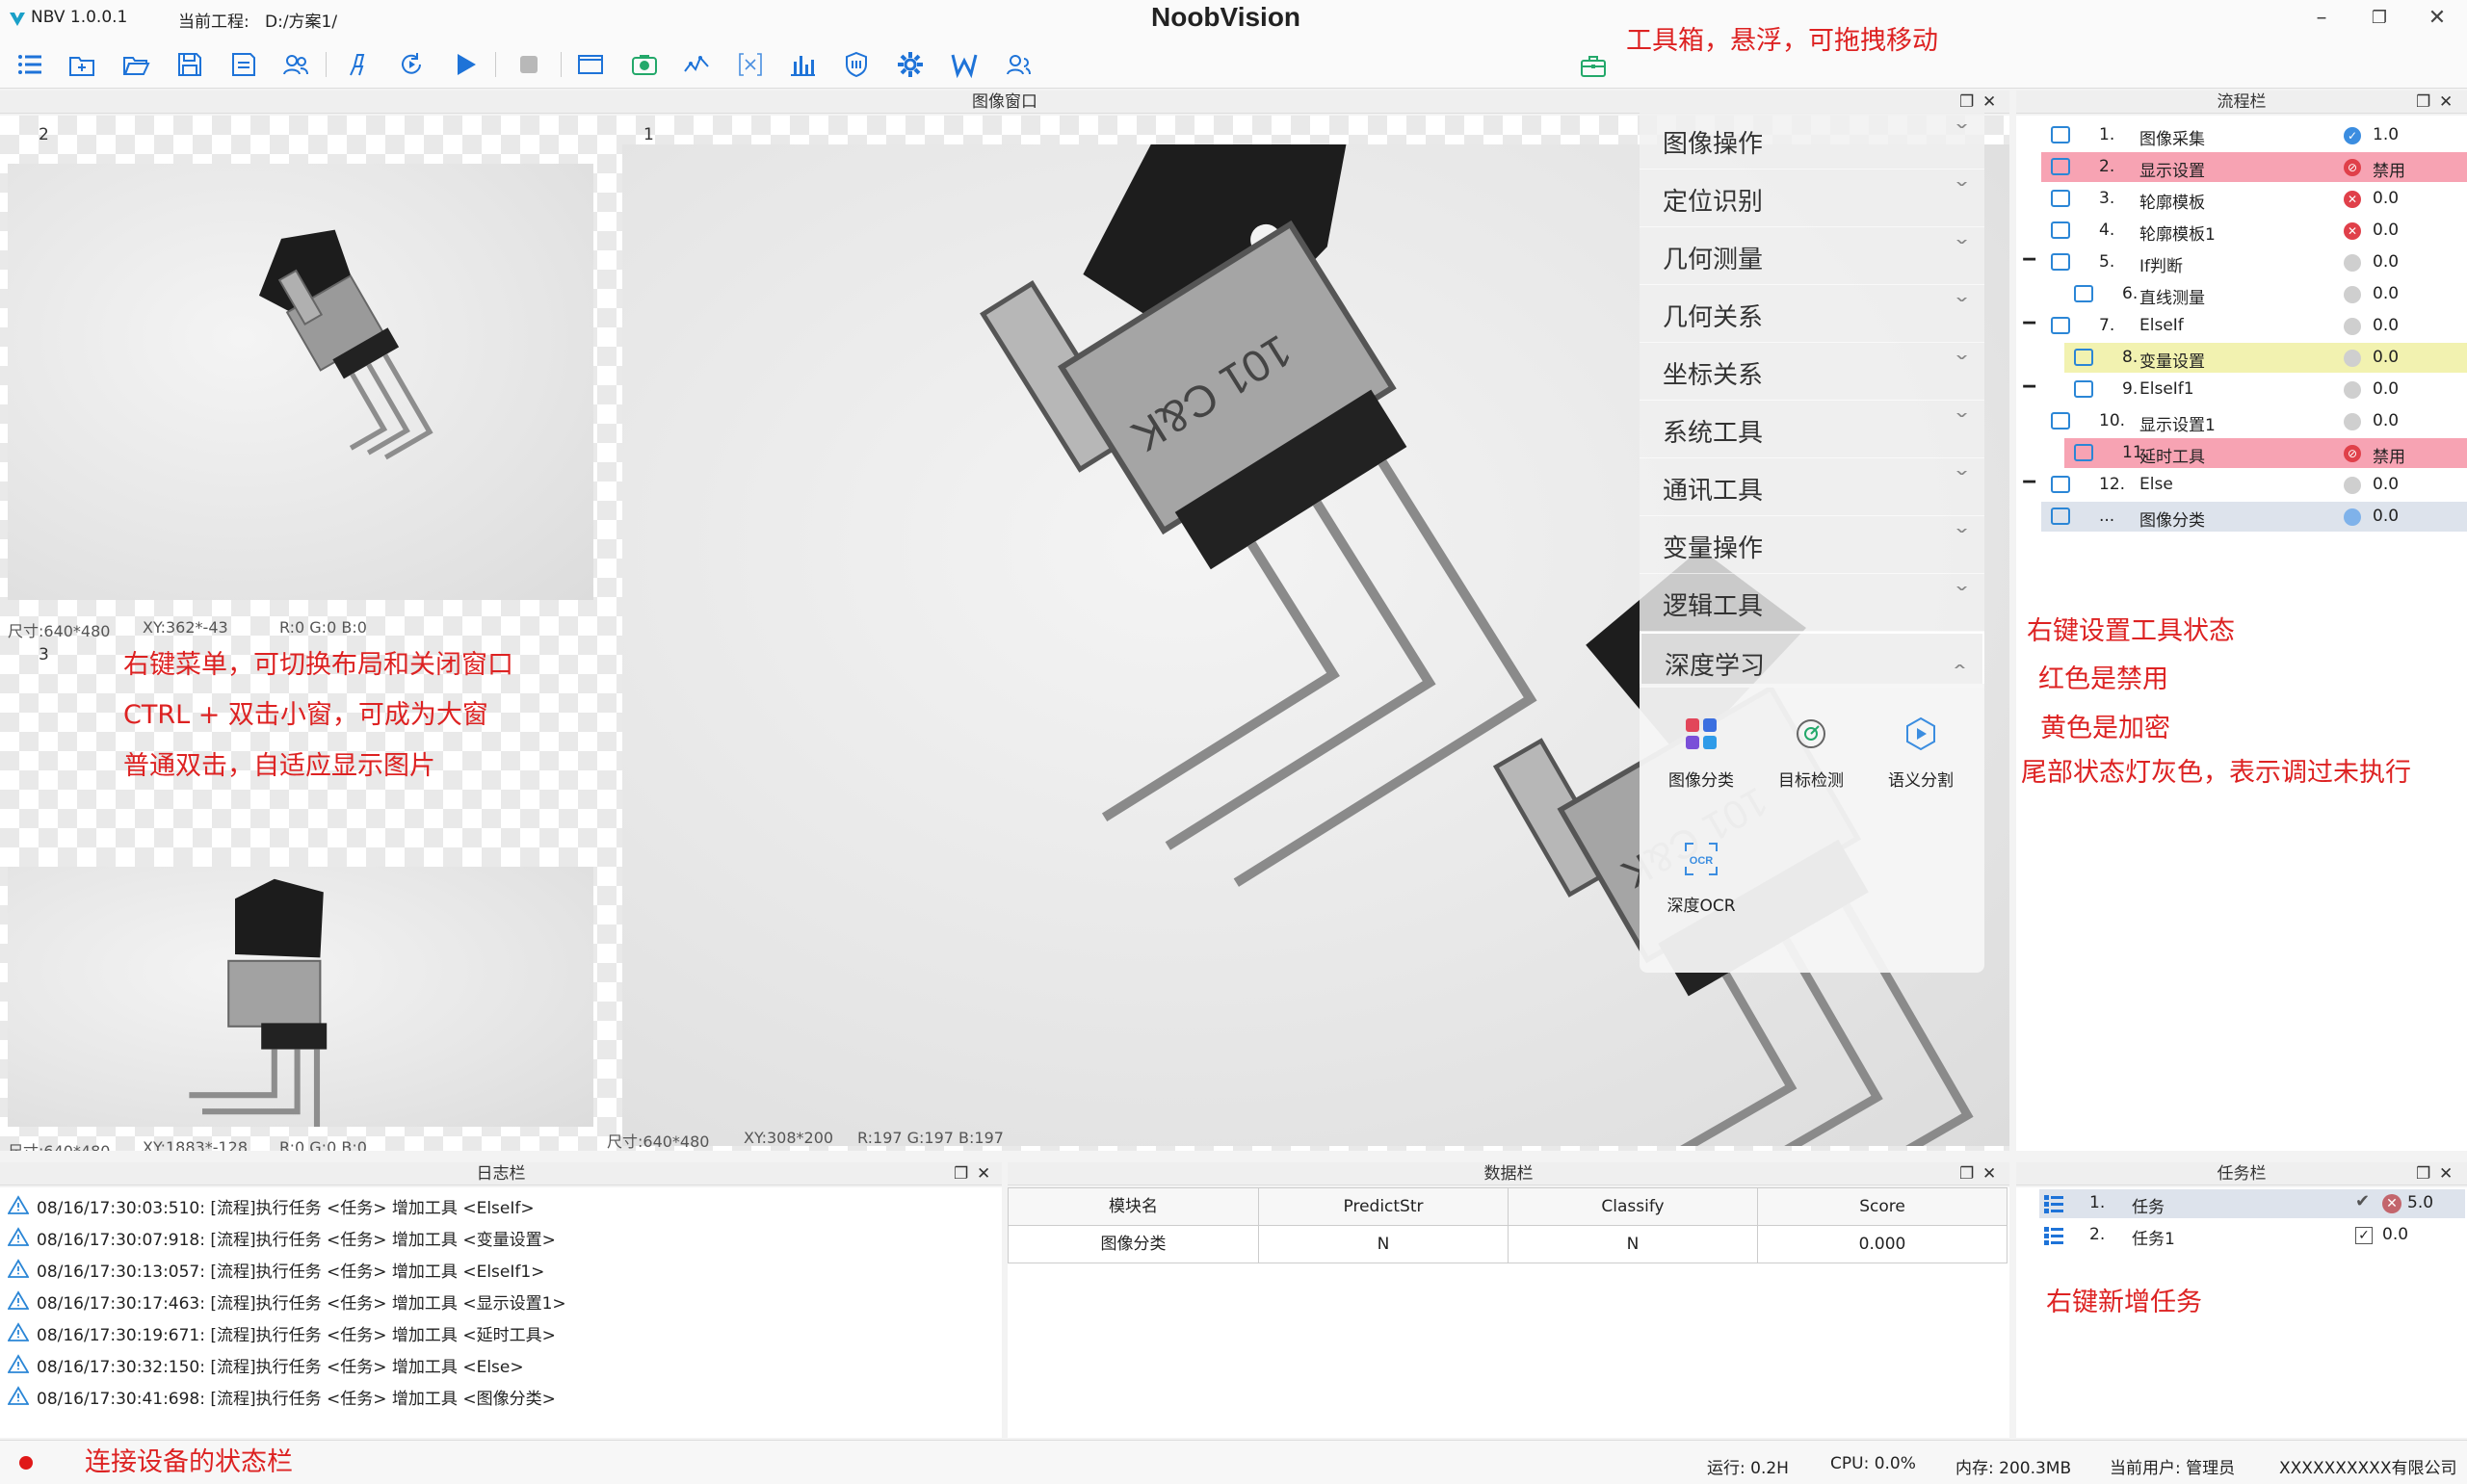 Image resolution: width=2467 pixels, height=1484 pixels. I want to click on flow-row: ‒ 7. ElseIf 0.0, so click(2241, 326).